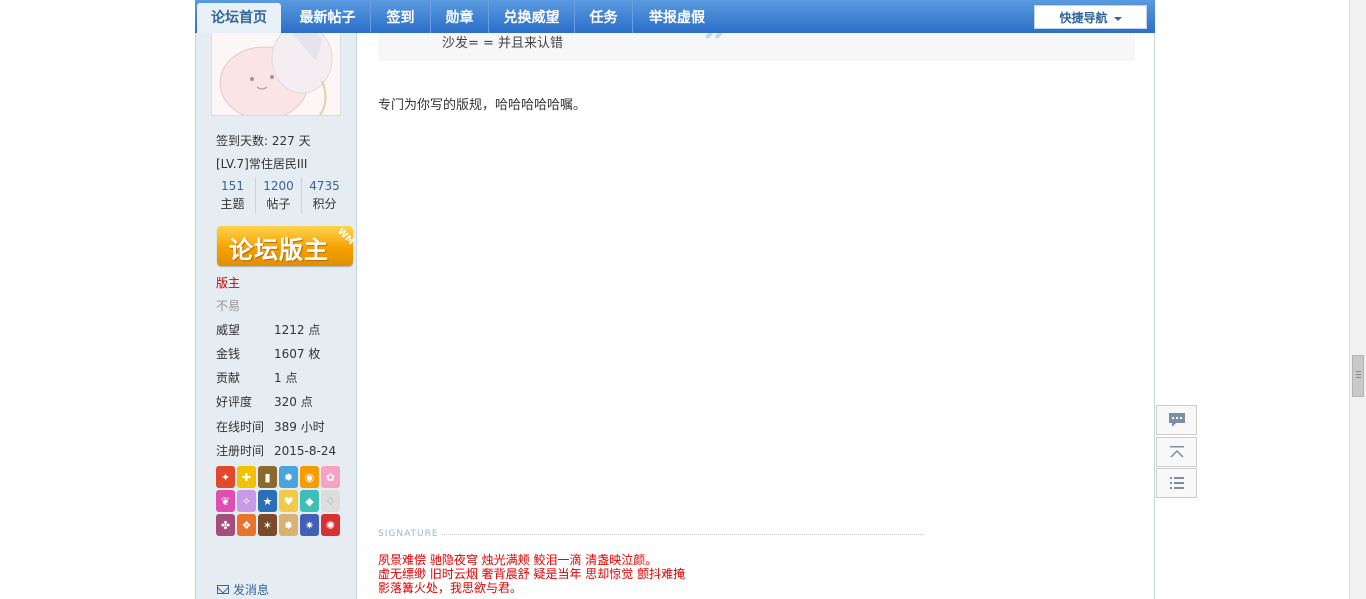  What do you see at coordinates (225, 525) in the screenshot?
I see `medal-icon: ✤` at bounding box center [225, 525].